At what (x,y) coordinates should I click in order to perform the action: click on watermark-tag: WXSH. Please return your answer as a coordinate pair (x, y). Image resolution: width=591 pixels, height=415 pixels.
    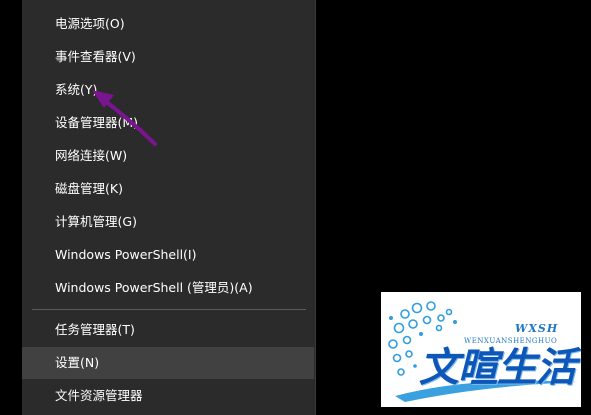
    Looking at the image, I should click on (537, 328).